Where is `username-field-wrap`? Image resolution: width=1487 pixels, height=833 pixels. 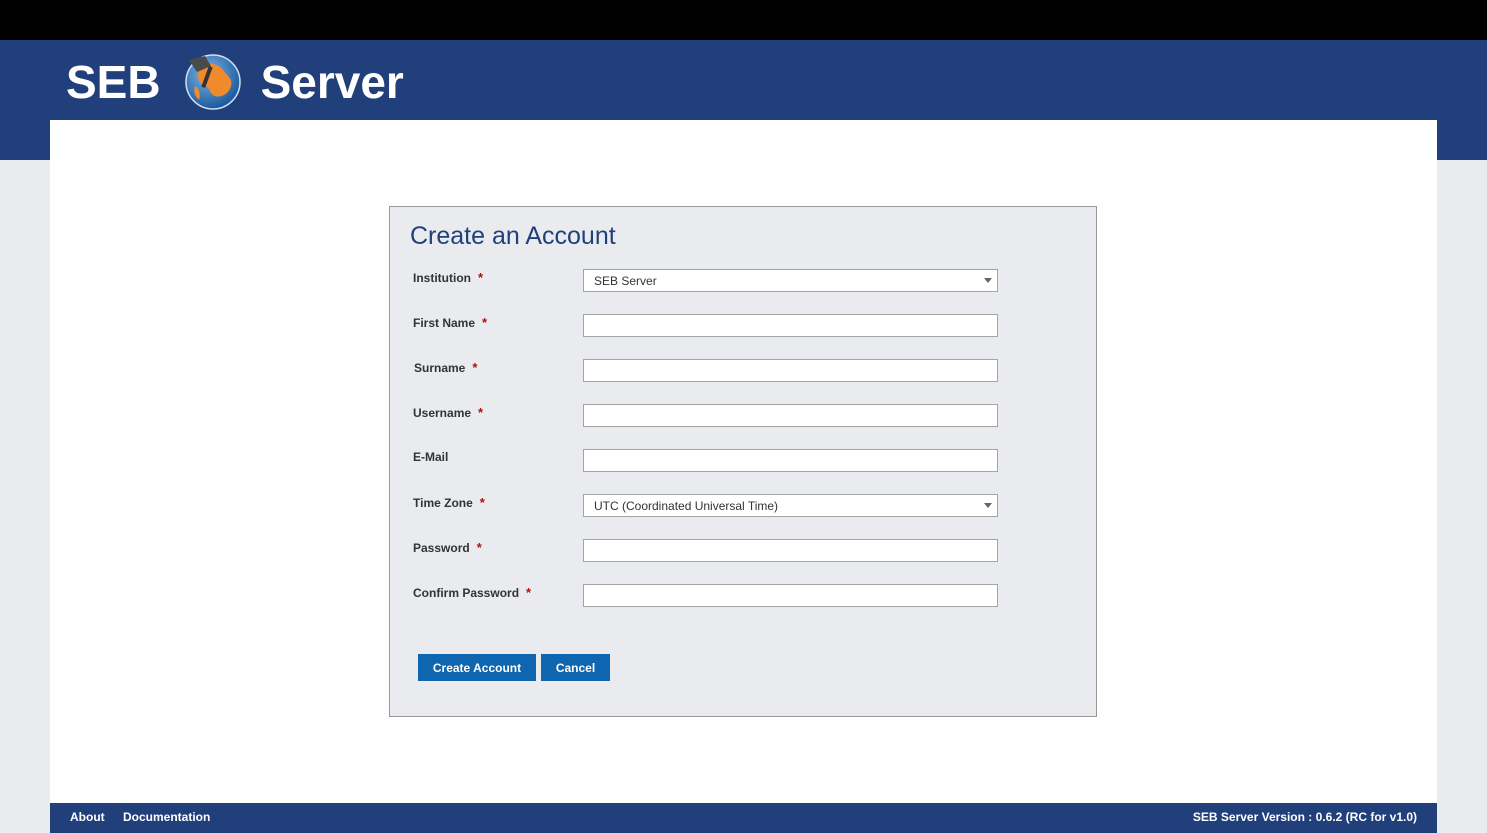
username-field-wrap is located at coordinates (790, 415).